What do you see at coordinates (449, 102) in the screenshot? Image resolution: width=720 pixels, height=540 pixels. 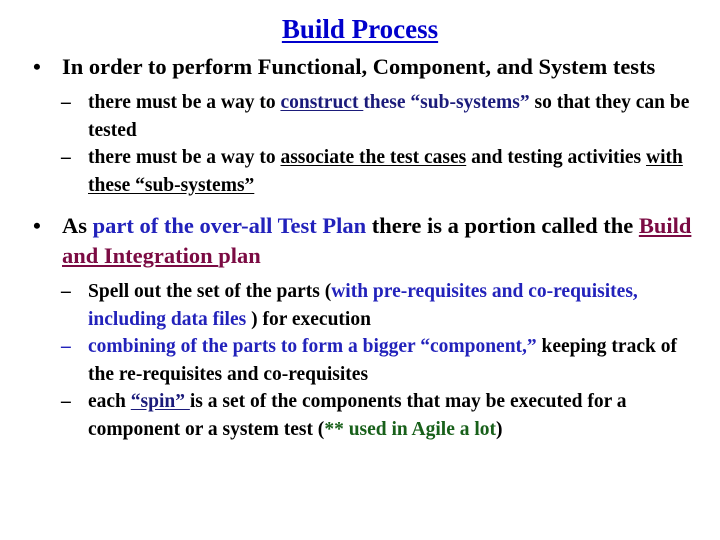 I see `text-run: these “sub-systems”` at bounding box center [449, 102].